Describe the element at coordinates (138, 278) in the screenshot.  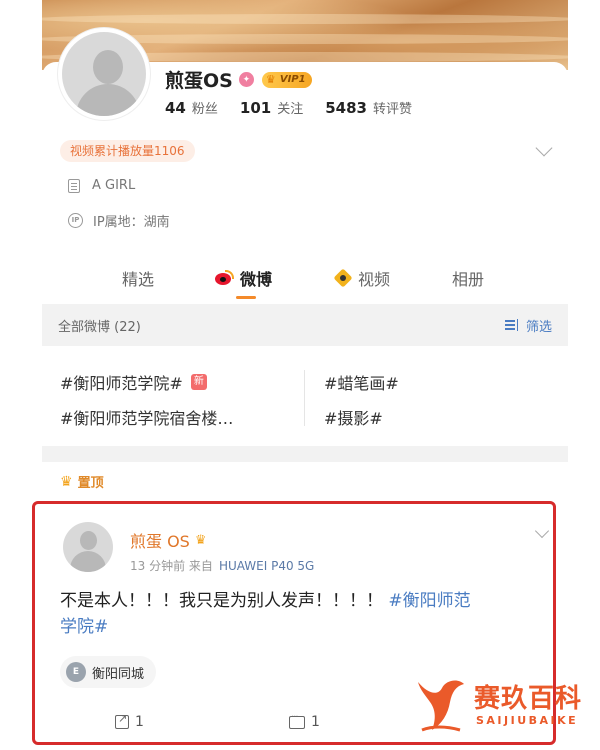
I see `tab-featured: 精选` at that location.